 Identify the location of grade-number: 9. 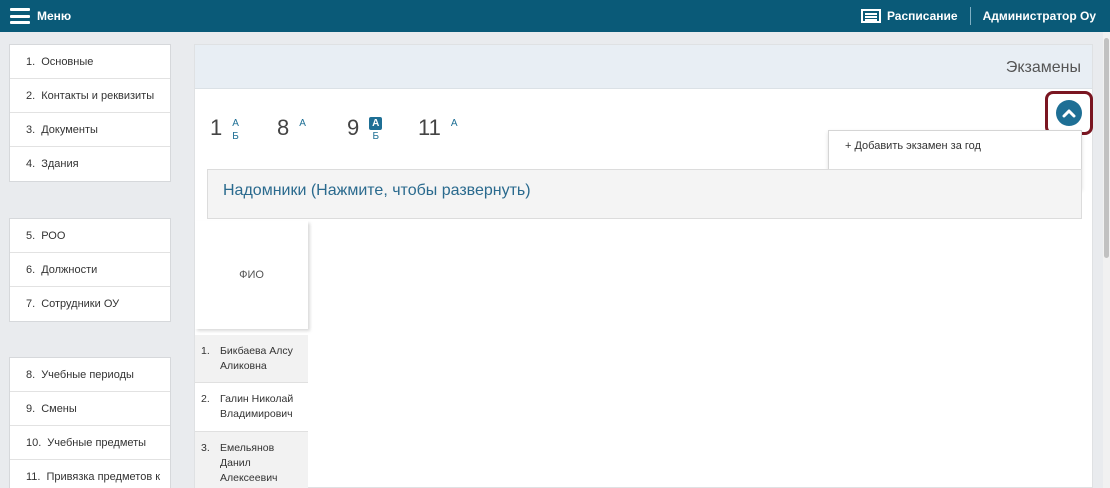
(353, 129).